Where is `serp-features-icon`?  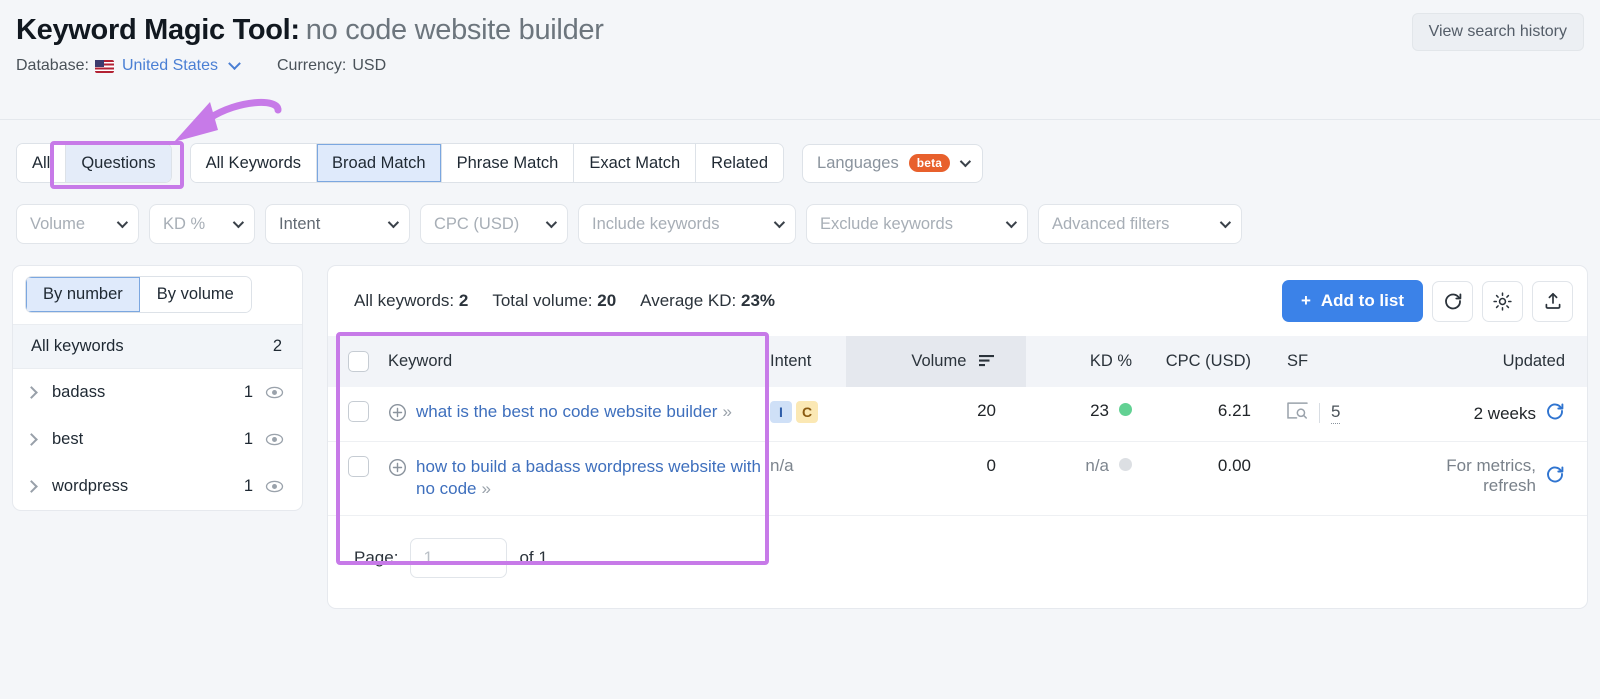
serp-features-icon is located at coordinates (1297, 413).